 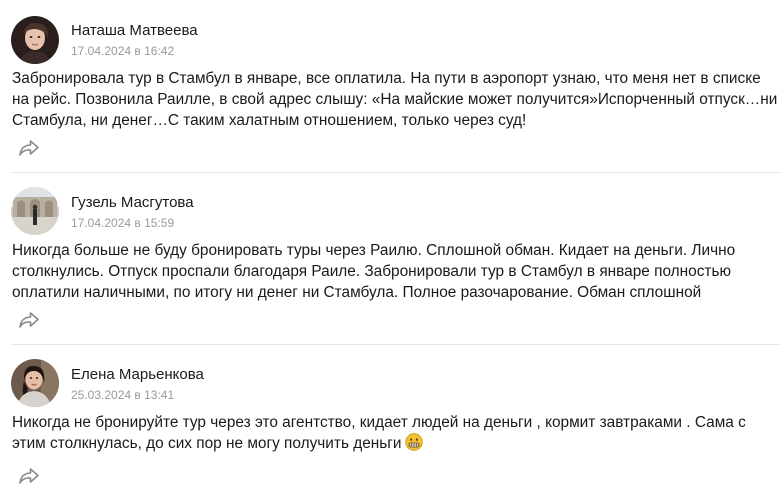 I want to click on review-date: 25.03.2024 в 13:41, so click(x=123, y=395).